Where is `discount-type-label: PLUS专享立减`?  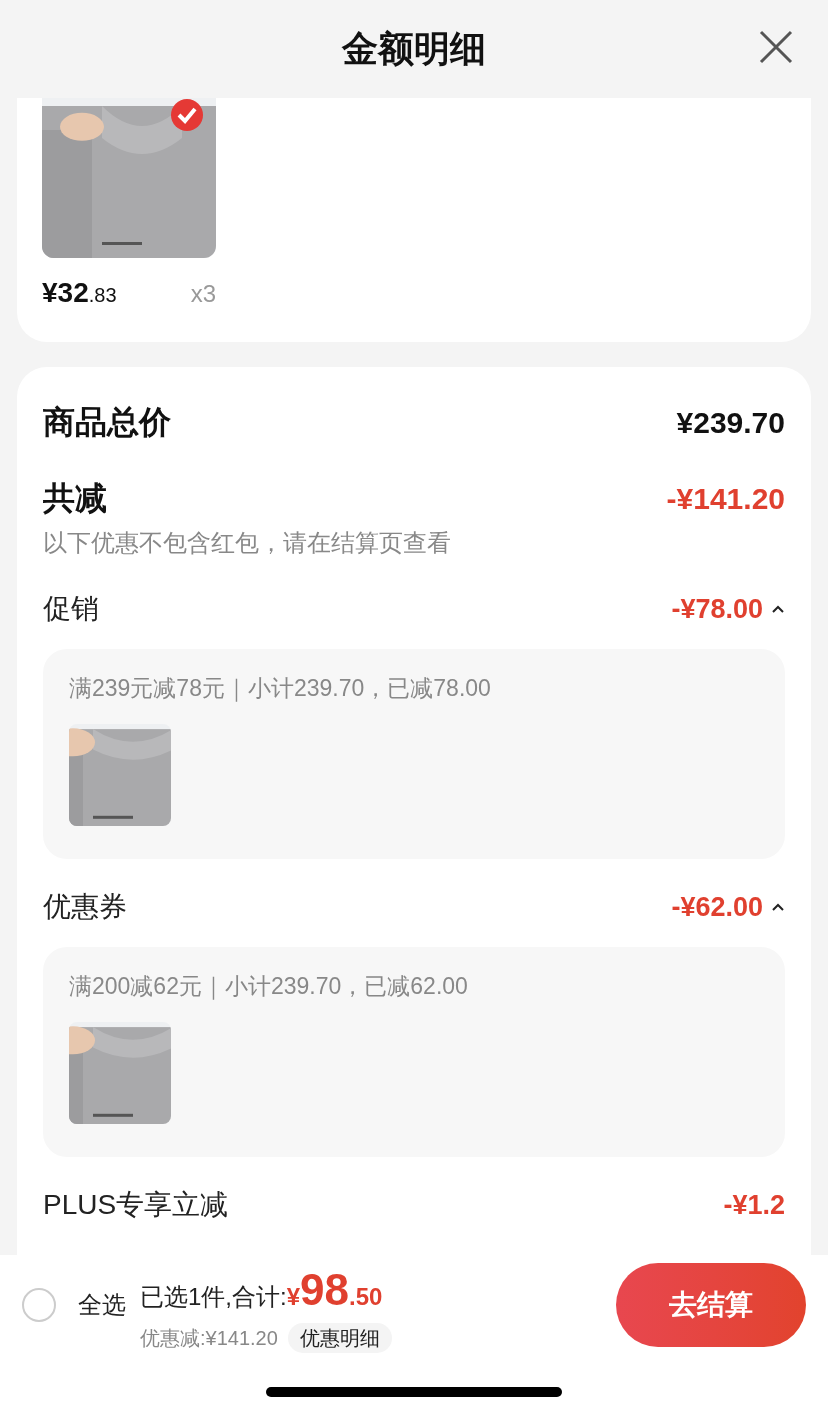 discount-type-label: PLUS专享立减 is located at coordinates (136, 1205).